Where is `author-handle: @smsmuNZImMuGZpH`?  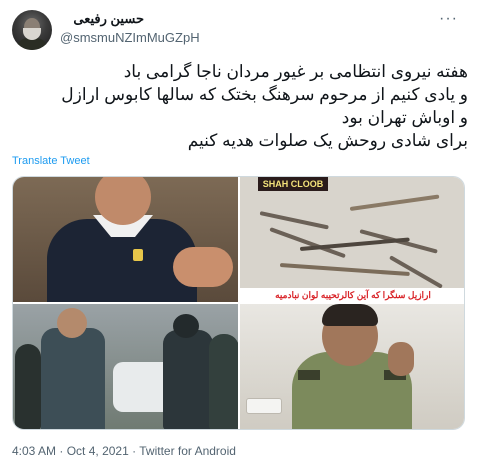 author-handle: @smsmuNZImMuGZpH is located at coordinates (130, 37).